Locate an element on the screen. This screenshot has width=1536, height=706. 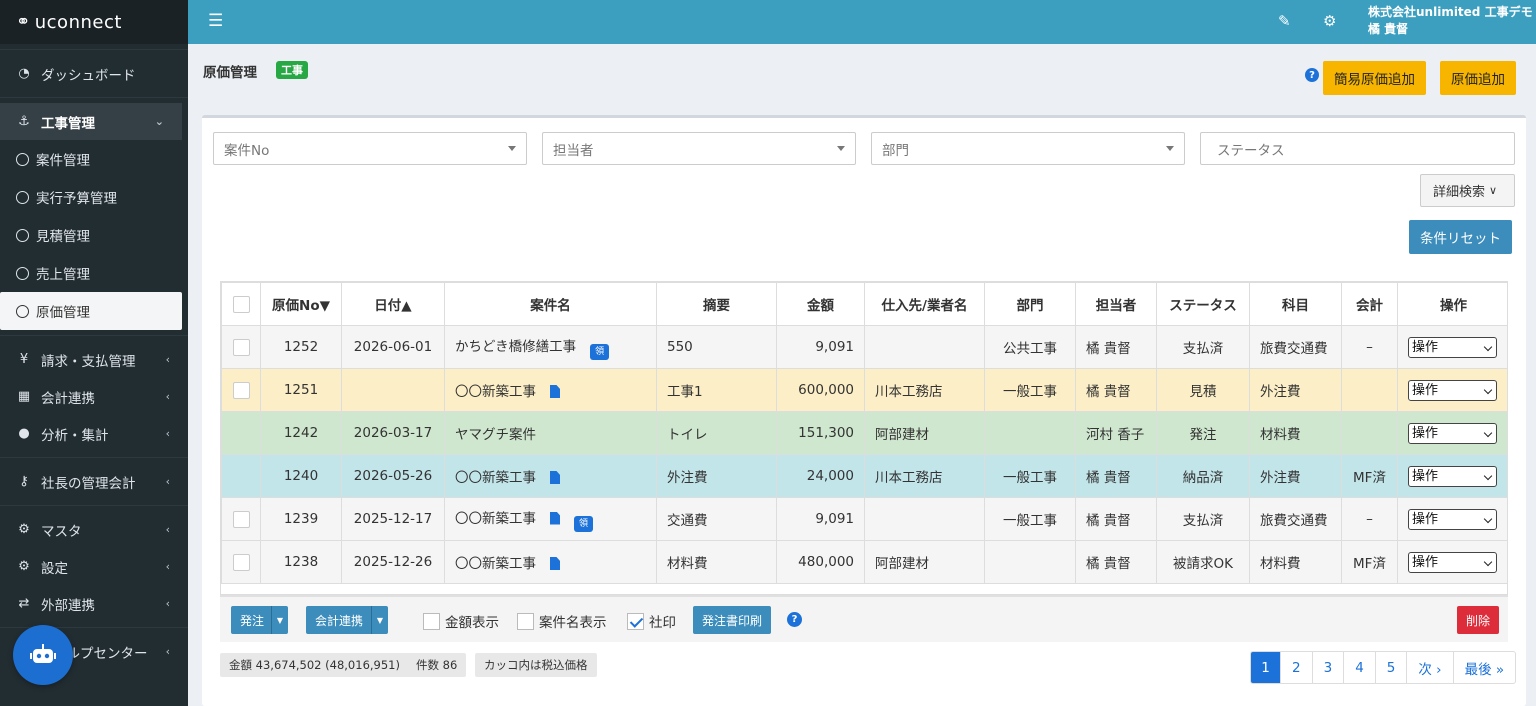
gears-icon: ⚙ is located at coordinates (1329, 21).